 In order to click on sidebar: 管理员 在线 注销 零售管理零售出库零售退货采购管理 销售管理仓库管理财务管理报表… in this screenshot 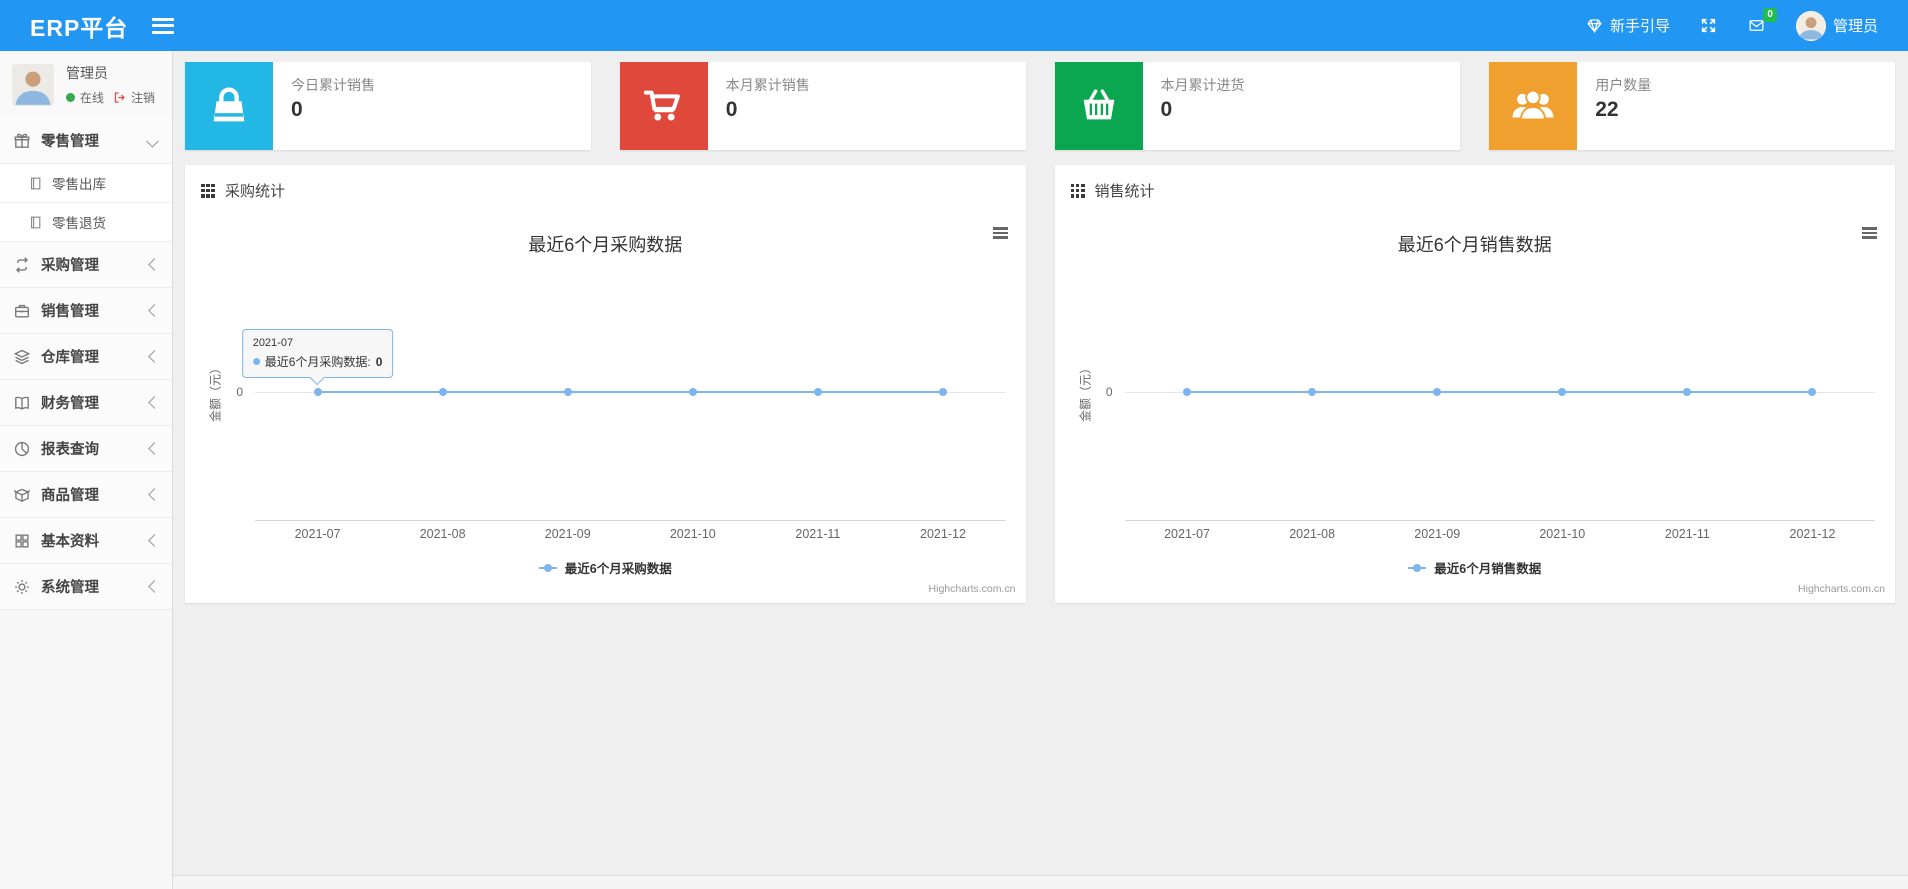, I will do `click(86, 470)`.